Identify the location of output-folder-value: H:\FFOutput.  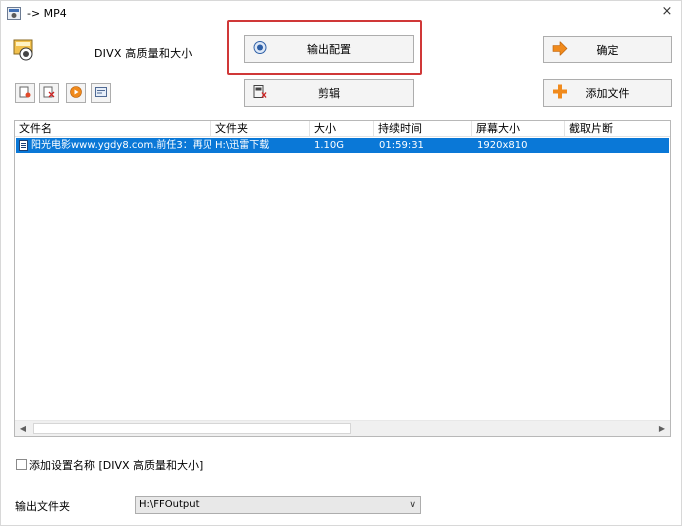
(169, 504).